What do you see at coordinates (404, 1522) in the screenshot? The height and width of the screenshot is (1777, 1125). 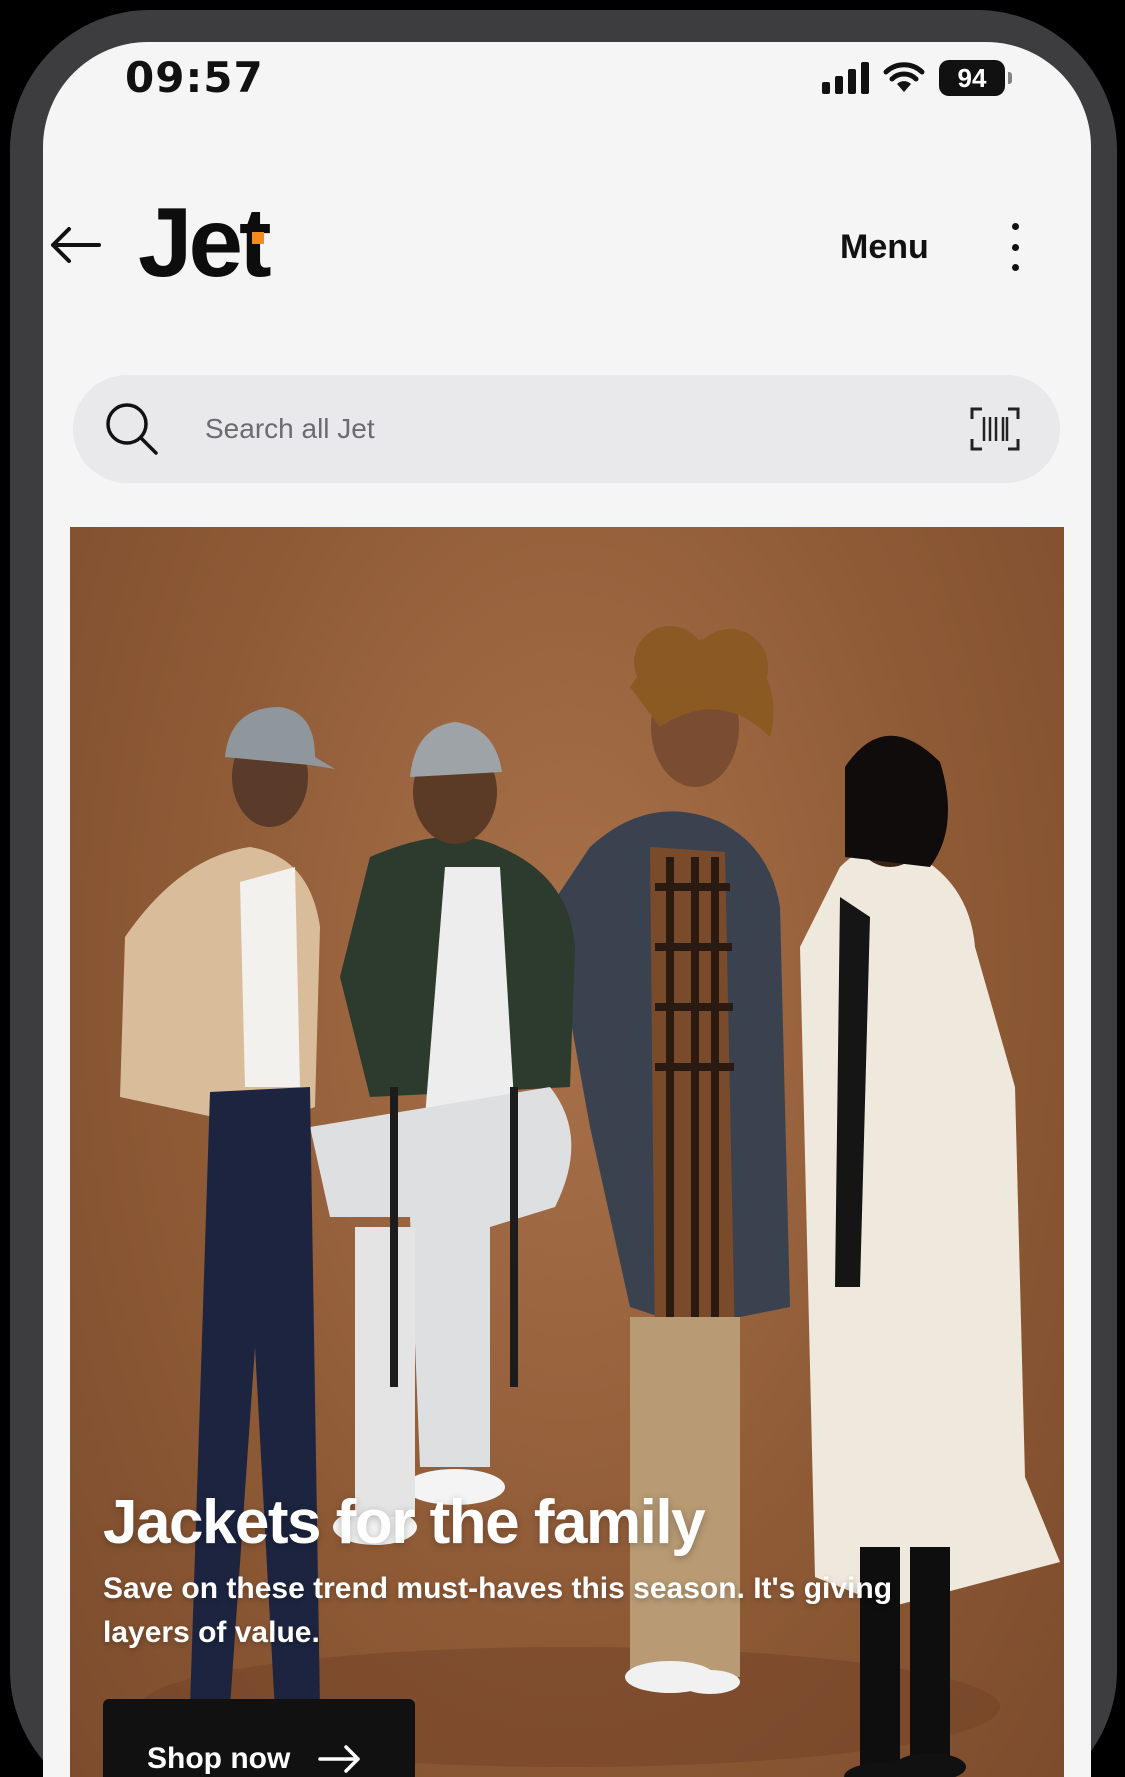 I see `hero-title: Jackets for the family` at bounding box center [404, 1522].